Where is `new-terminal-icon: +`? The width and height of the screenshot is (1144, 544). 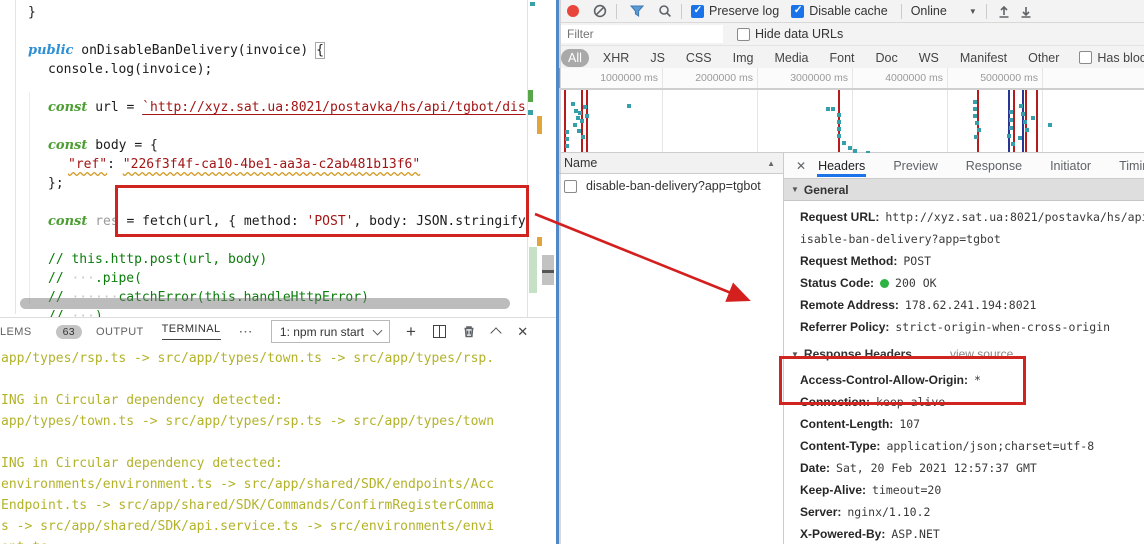 new-terminal-icon: + is located at coordinates (411, 331).